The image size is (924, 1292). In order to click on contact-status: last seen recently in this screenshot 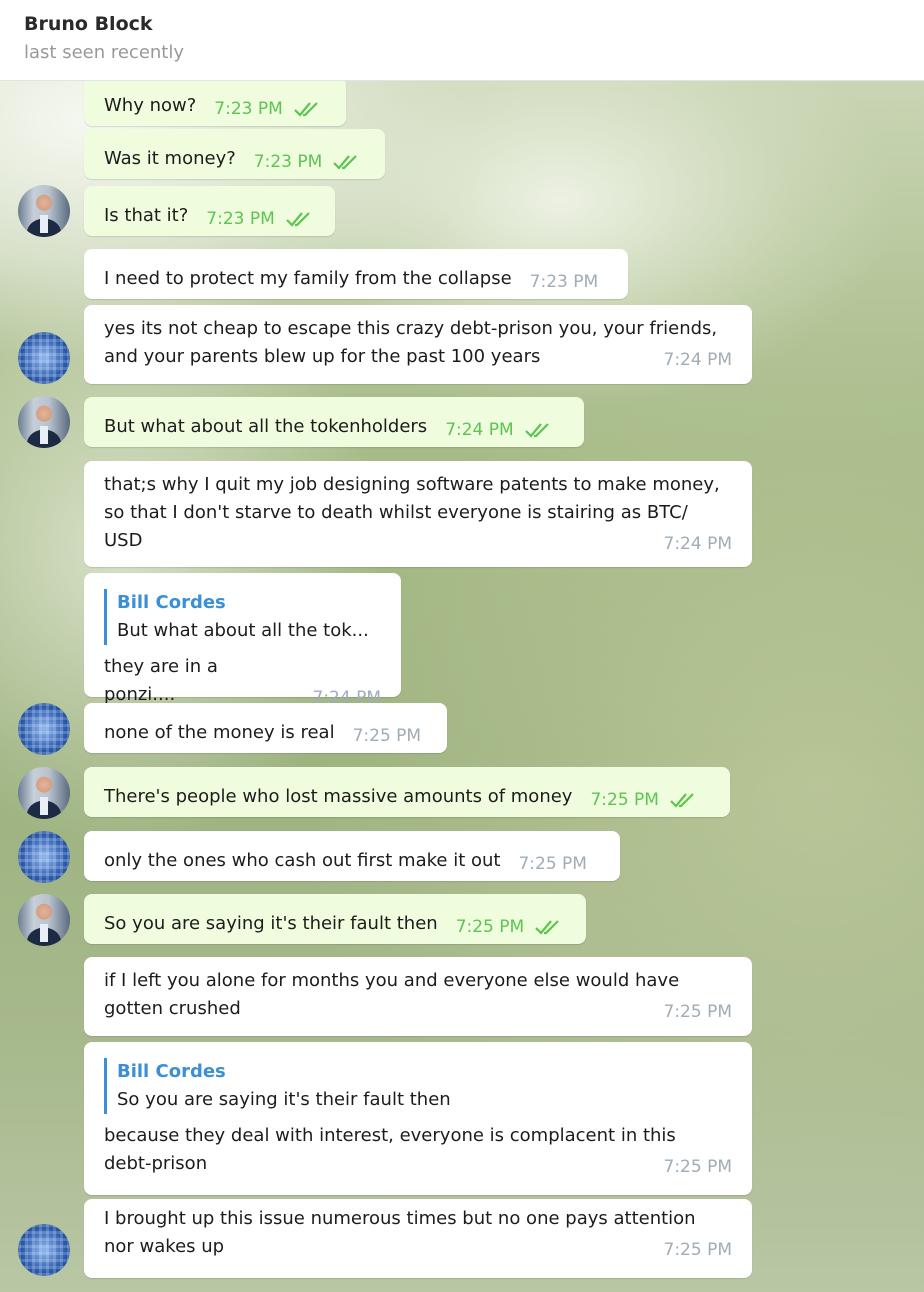, I will do `click(104, 52)`.